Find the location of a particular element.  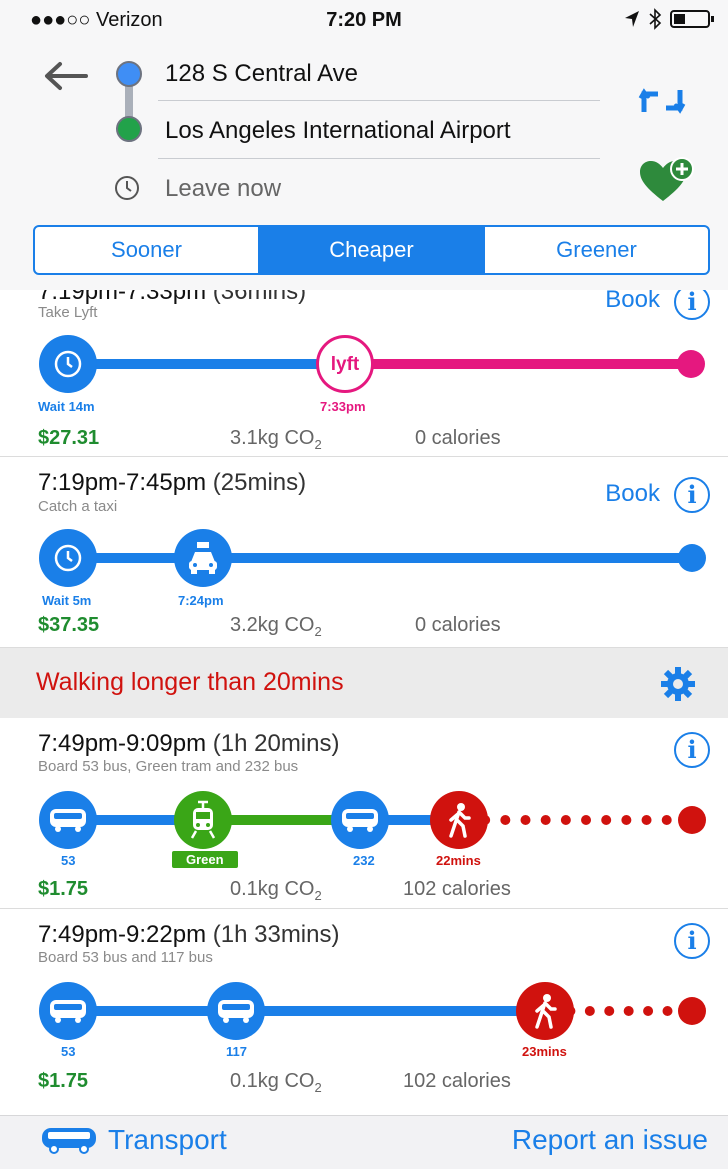

battery-level is located at coordinates (679, 19).